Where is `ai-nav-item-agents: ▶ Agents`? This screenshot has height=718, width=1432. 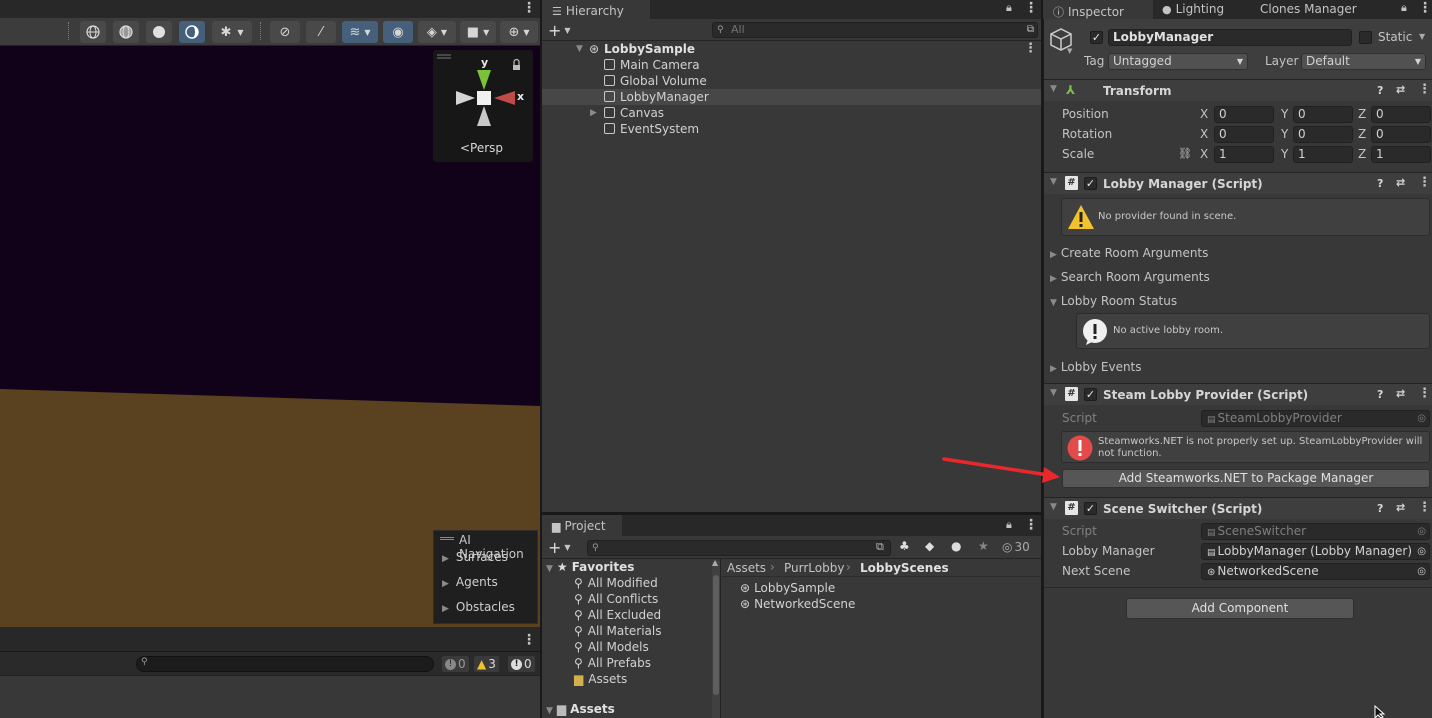
ai-nav-item-agents: ▶ Agents is located at coordinates (470, 582).